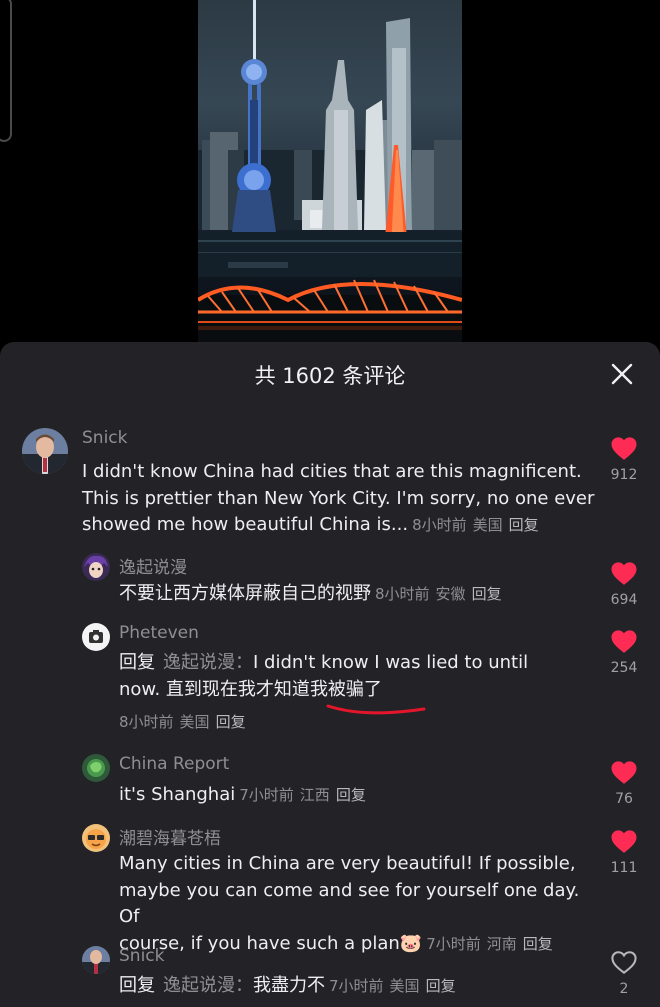 The height and width of the screenshot is (1007, 660). I want to click on comment-text-line: 我盡力不, so click(289, 985).